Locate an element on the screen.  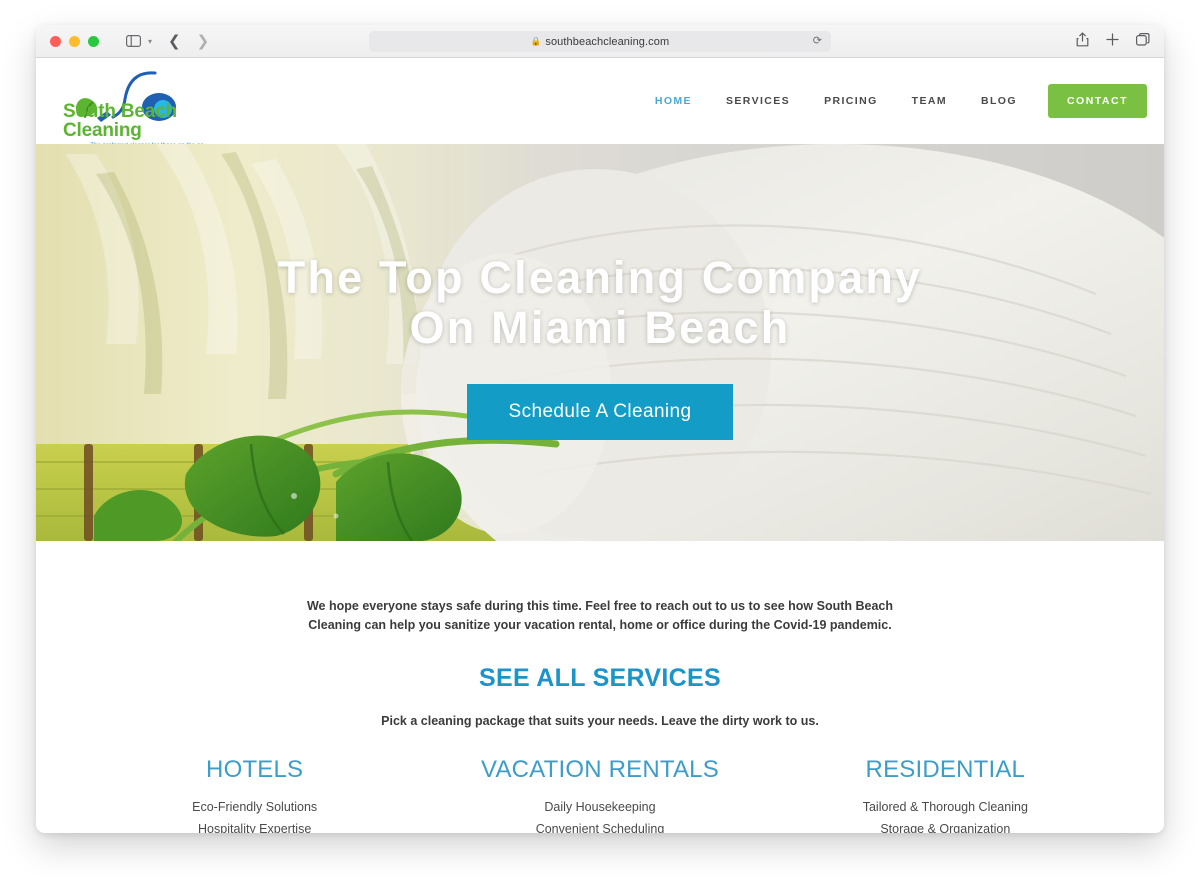
nav-item-blog: BLOG is located at coordinates (999, 101).